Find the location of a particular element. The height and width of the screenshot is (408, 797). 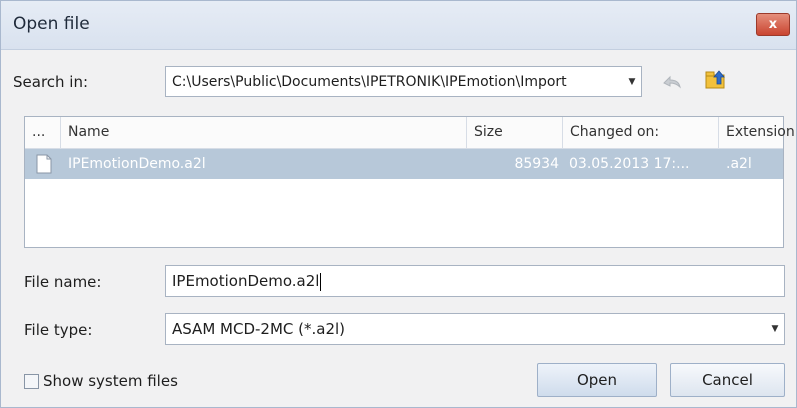

open-button: Open is located at coordinates (597, 380).